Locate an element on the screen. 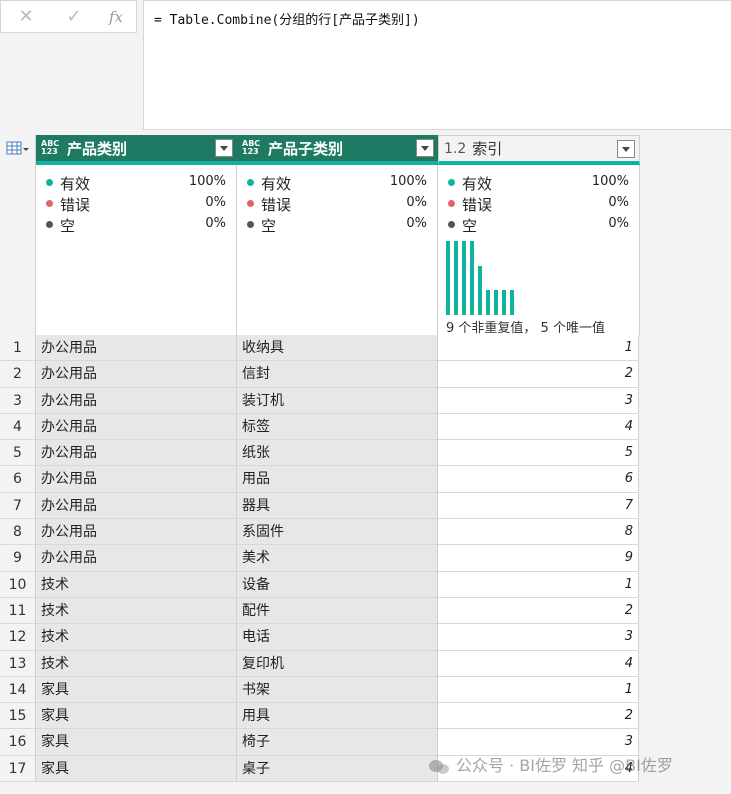 The image size is (731, 794). cell-subcategory: 信封 is located at coordinates (337, 374).